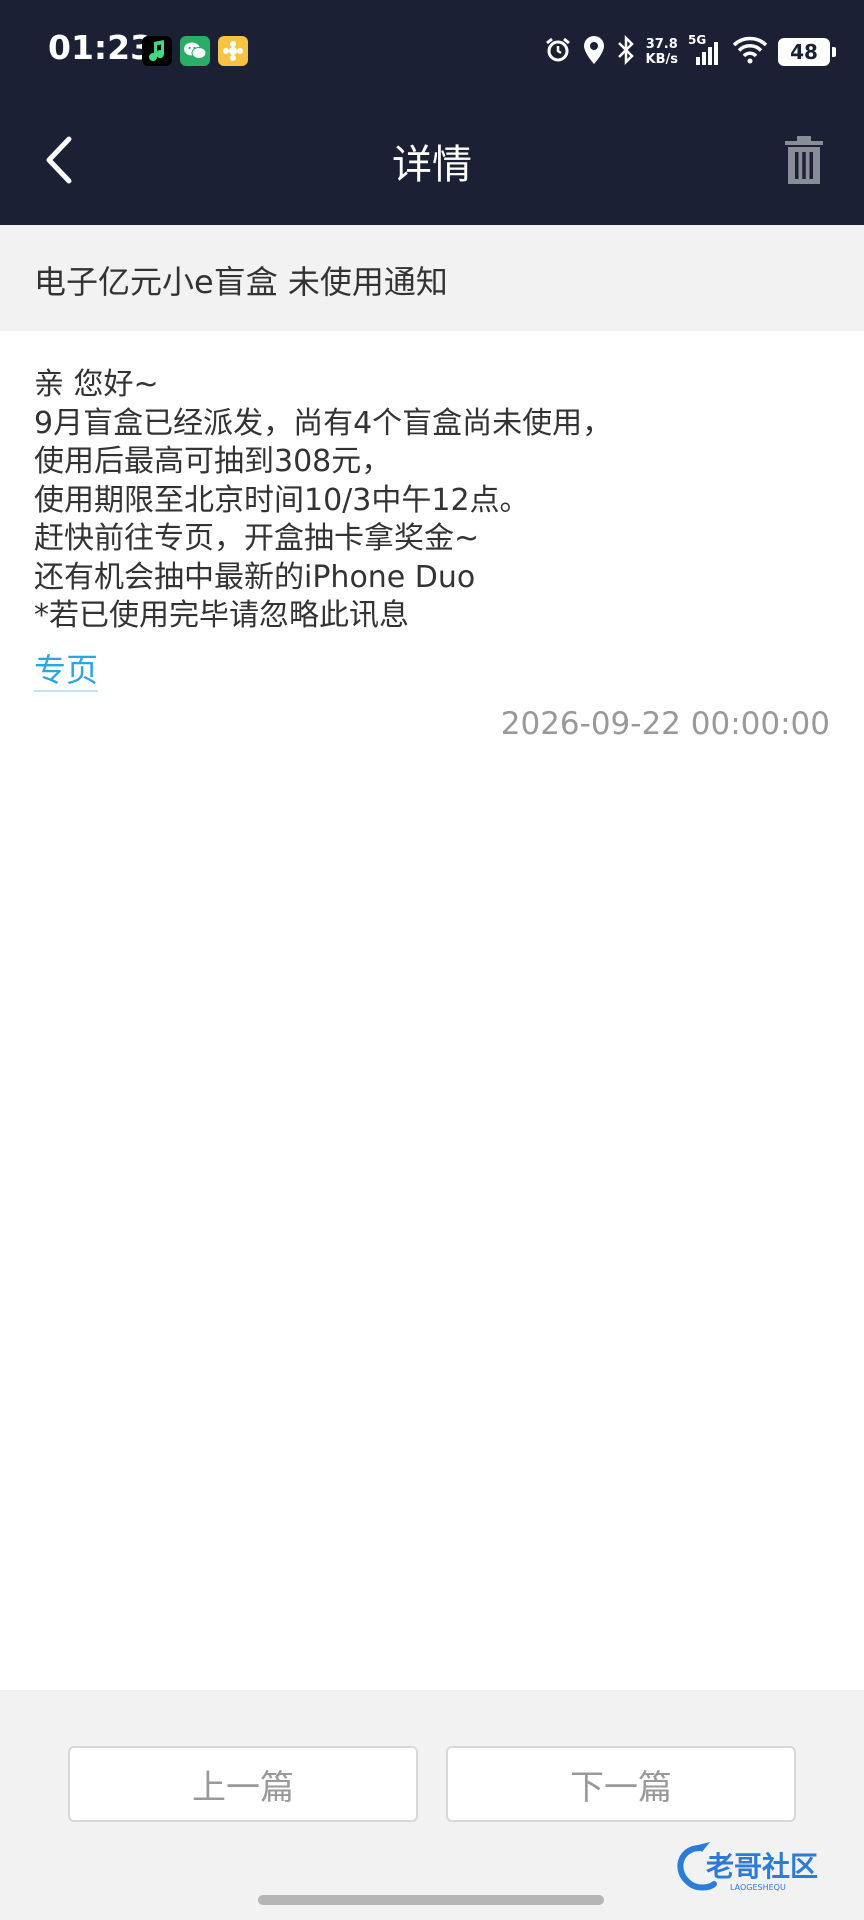 The image size is (864, 1920). What do you see at coordinates (241, 282) in the screenshot?
I see `message-subject: 电子亿元小e盲盒 未使用通知` at bounding box center [241, 282].